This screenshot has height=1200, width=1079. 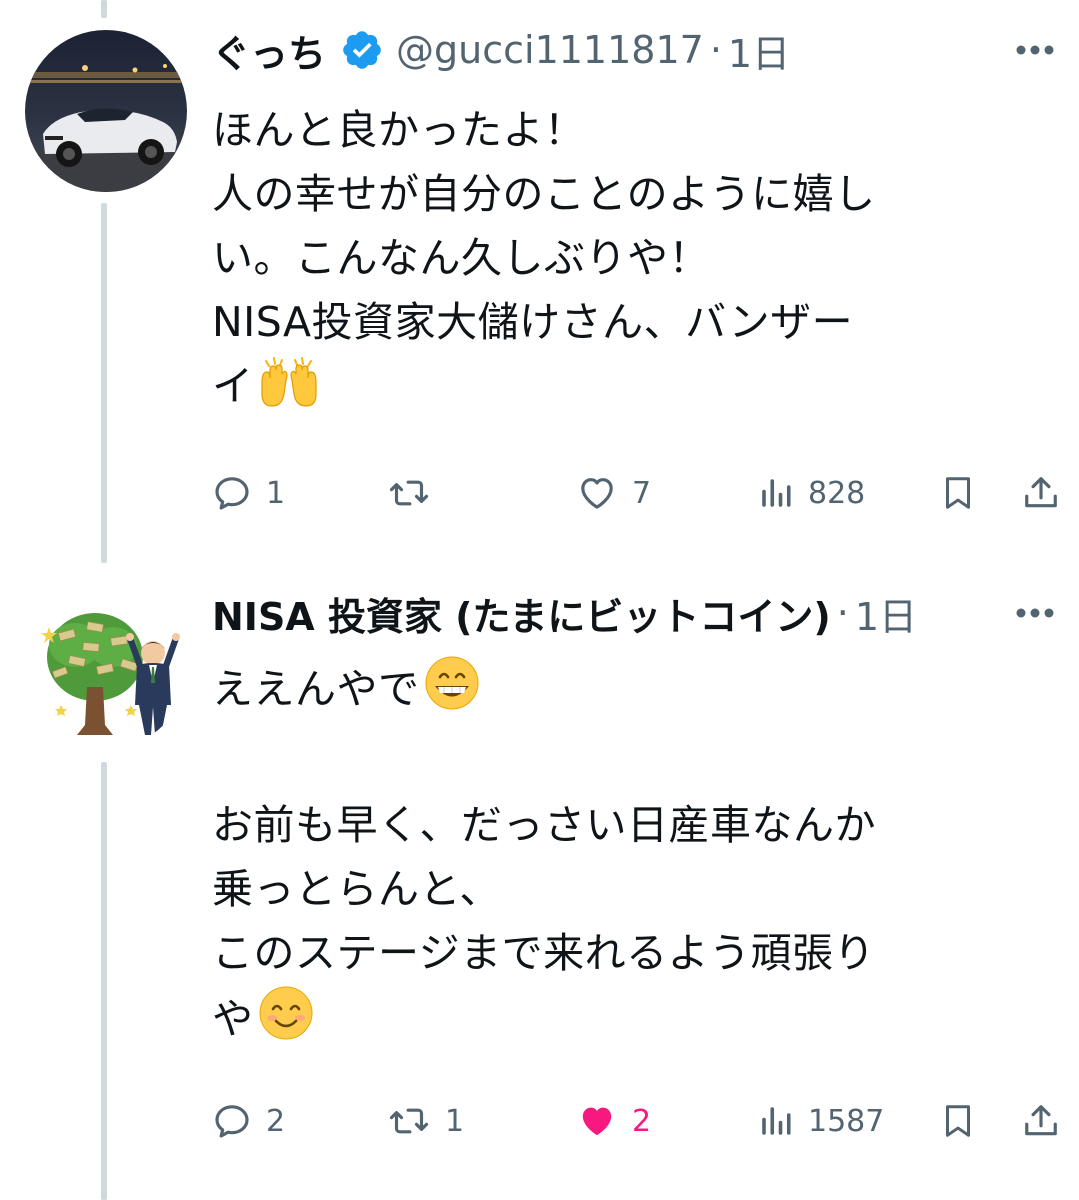 What do you see at coordinates (642, 1121) in the screenshot?
I see `like-count: 2` at bounding box center [642, 1121].